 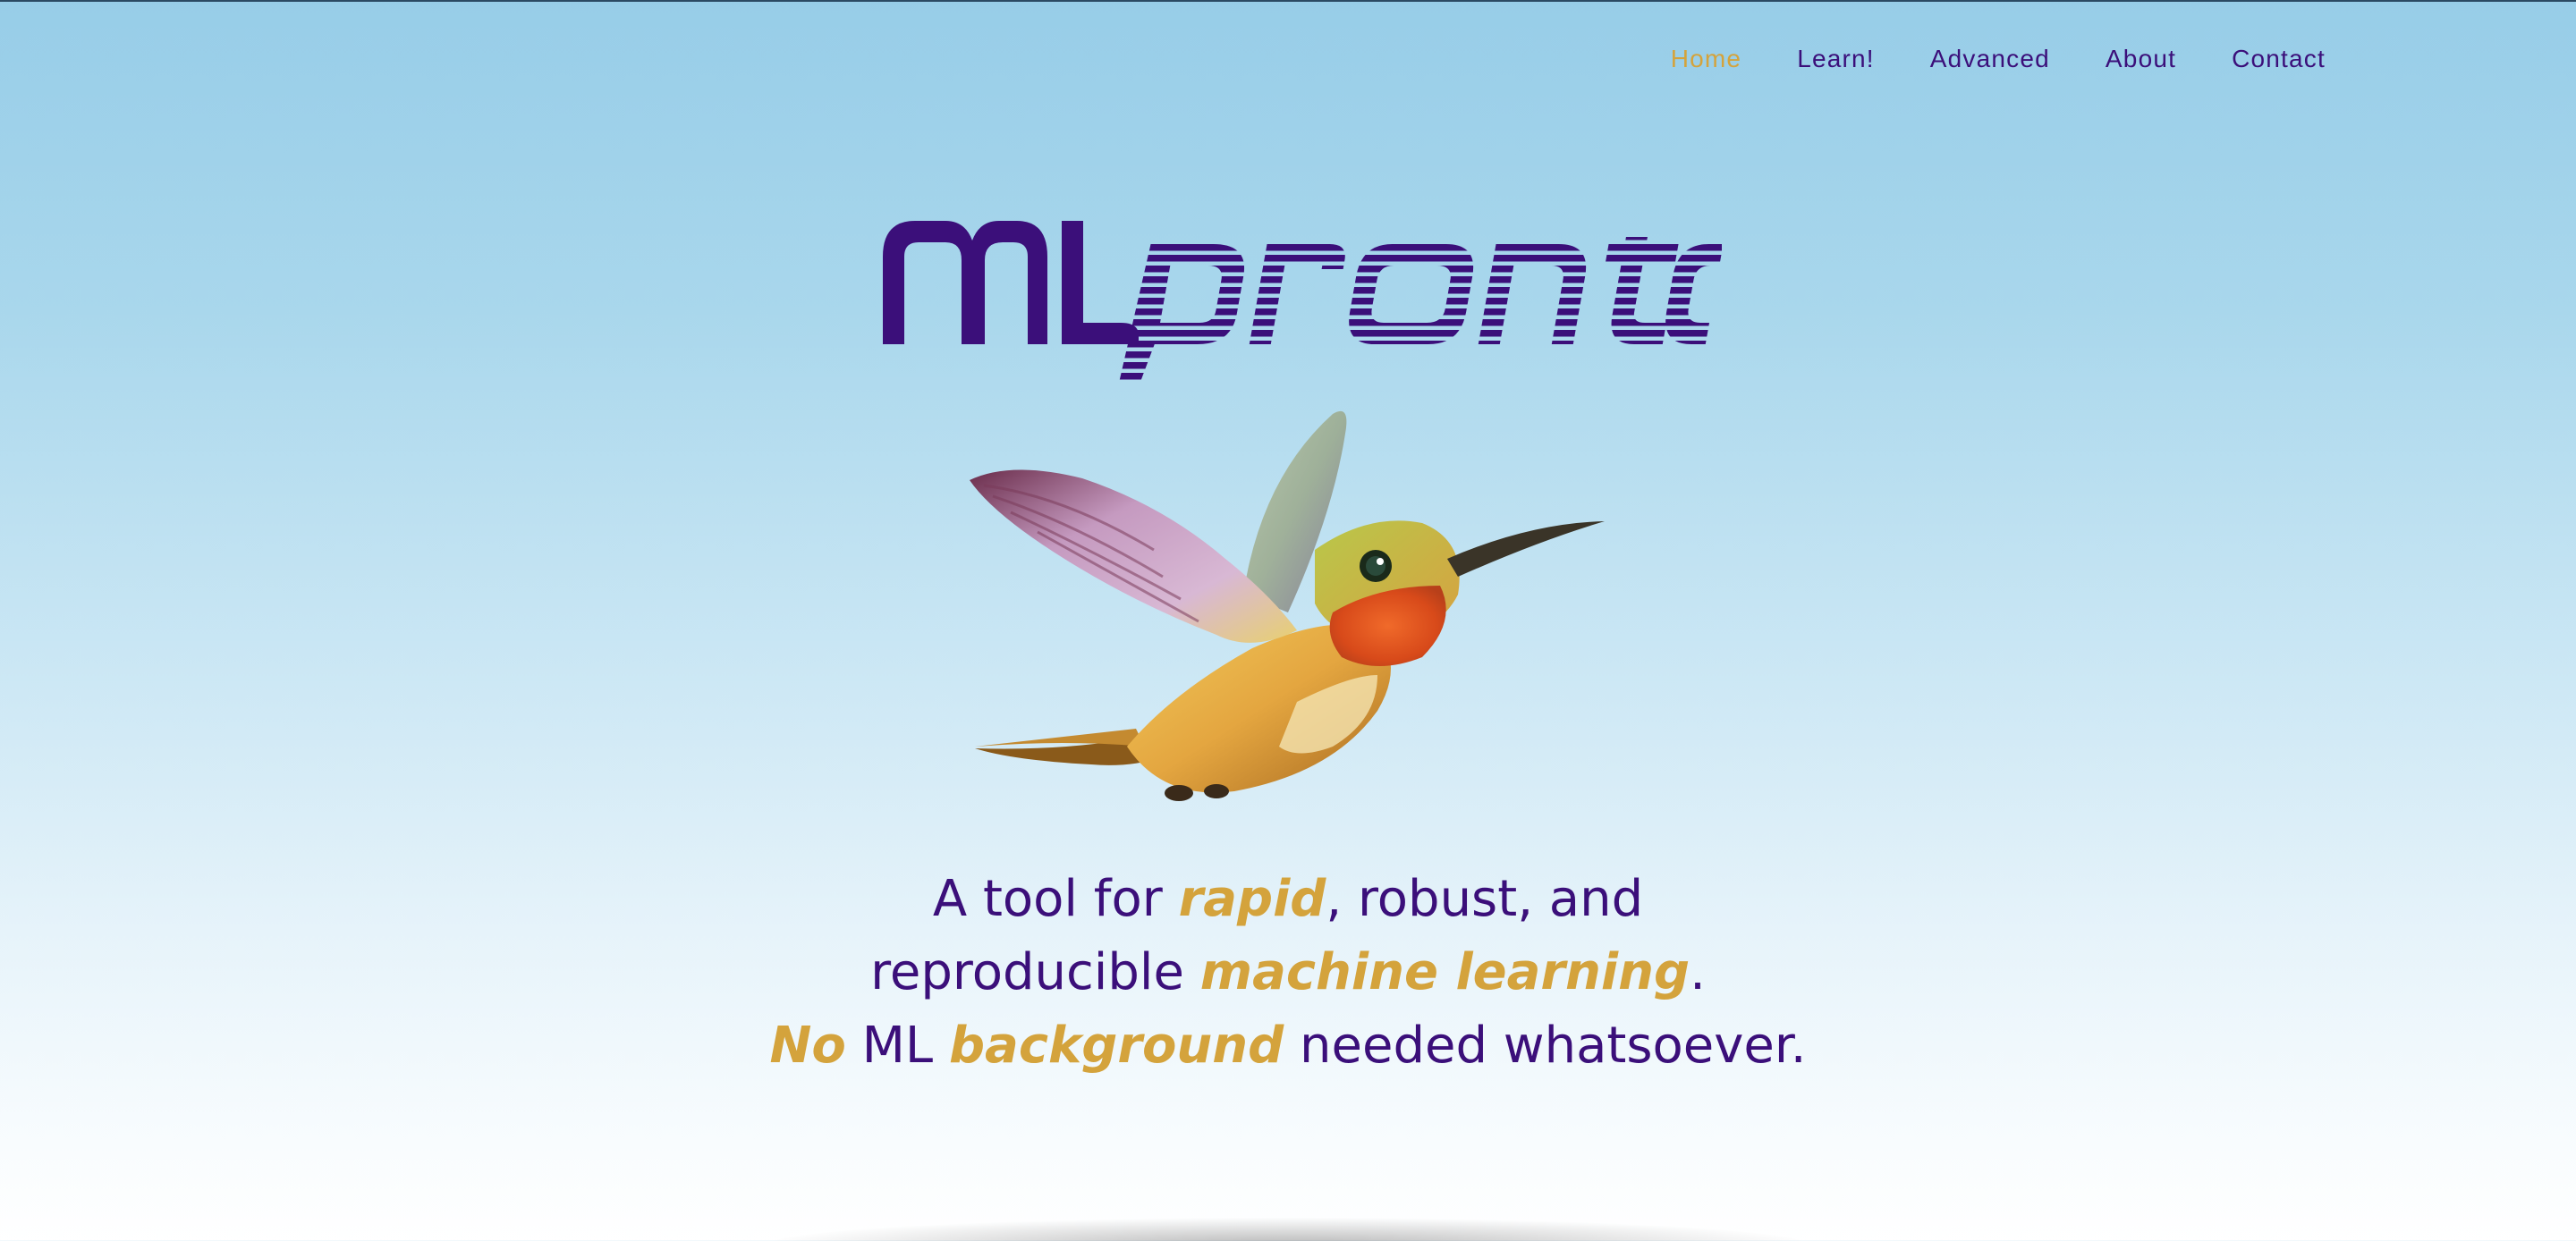 What do you see at coordinates (2141, 59) in the screenshot?
I see `nav-about-link: About` at bounding box center [2141, 59].